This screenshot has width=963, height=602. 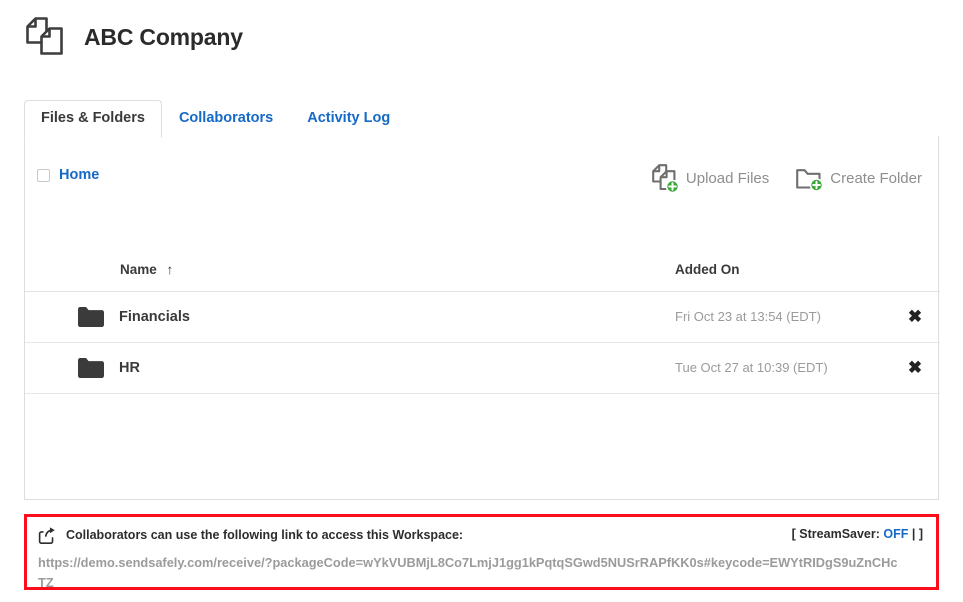 I want to click on table-row: HR Tue Oct 27 at 10:39 (EDT) ✖, so click(x=482, y=368).